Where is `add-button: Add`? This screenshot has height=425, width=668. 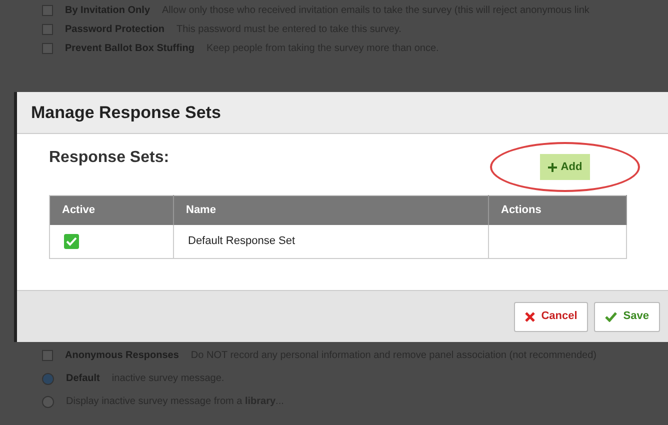
add-button: Add is located at coordinates (565, 167).